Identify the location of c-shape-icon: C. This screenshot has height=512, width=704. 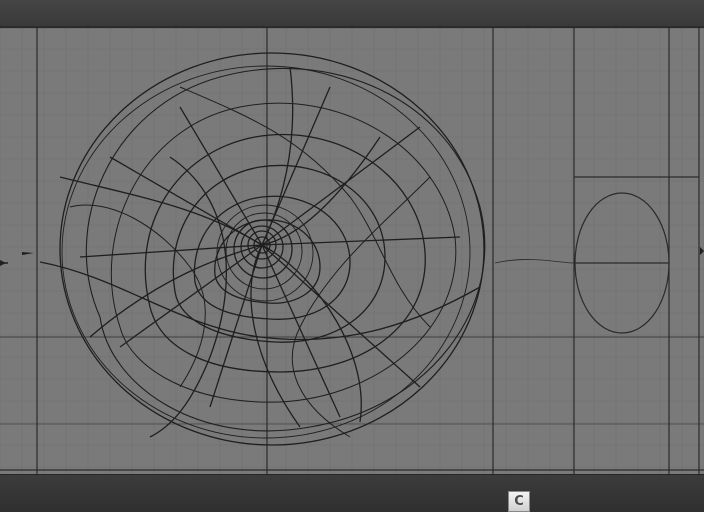
(519, 501).